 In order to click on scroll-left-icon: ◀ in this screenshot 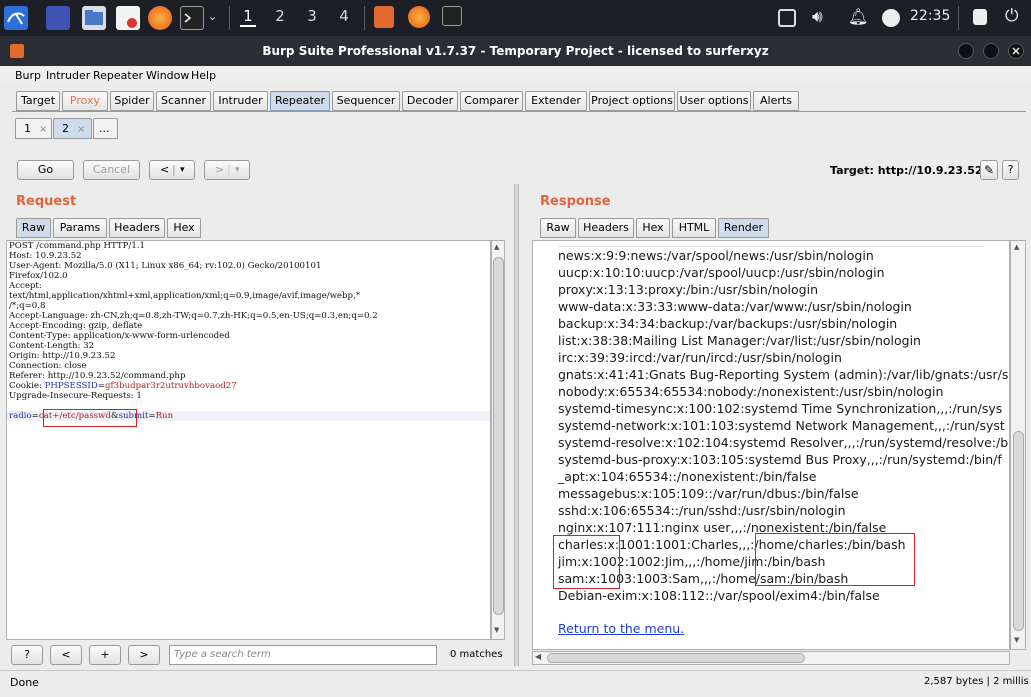, I will do `click(538, 656)`.